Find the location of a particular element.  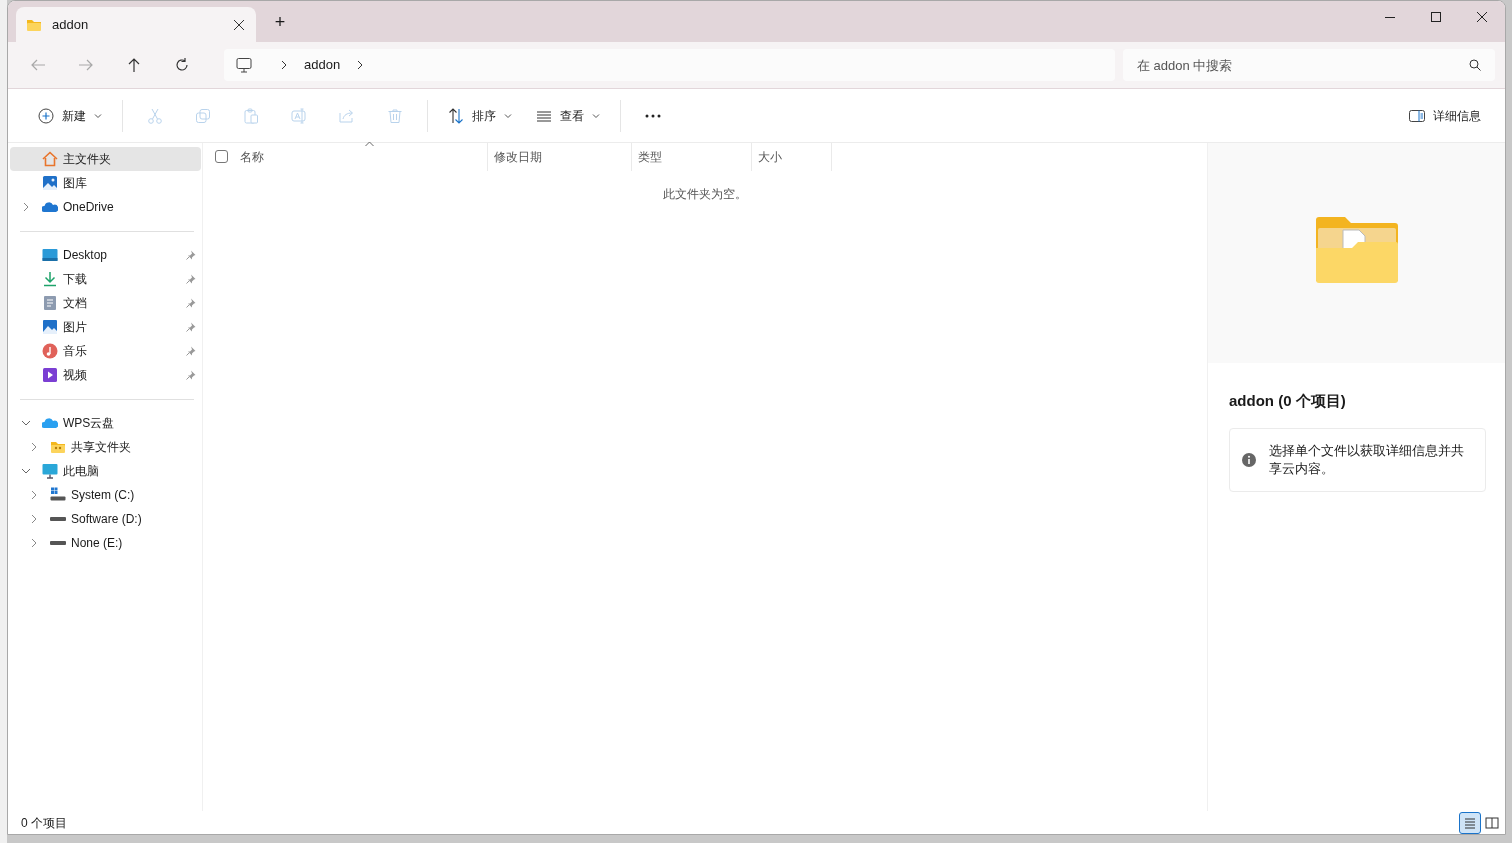

share-icon is located at coordinates (347, 115).